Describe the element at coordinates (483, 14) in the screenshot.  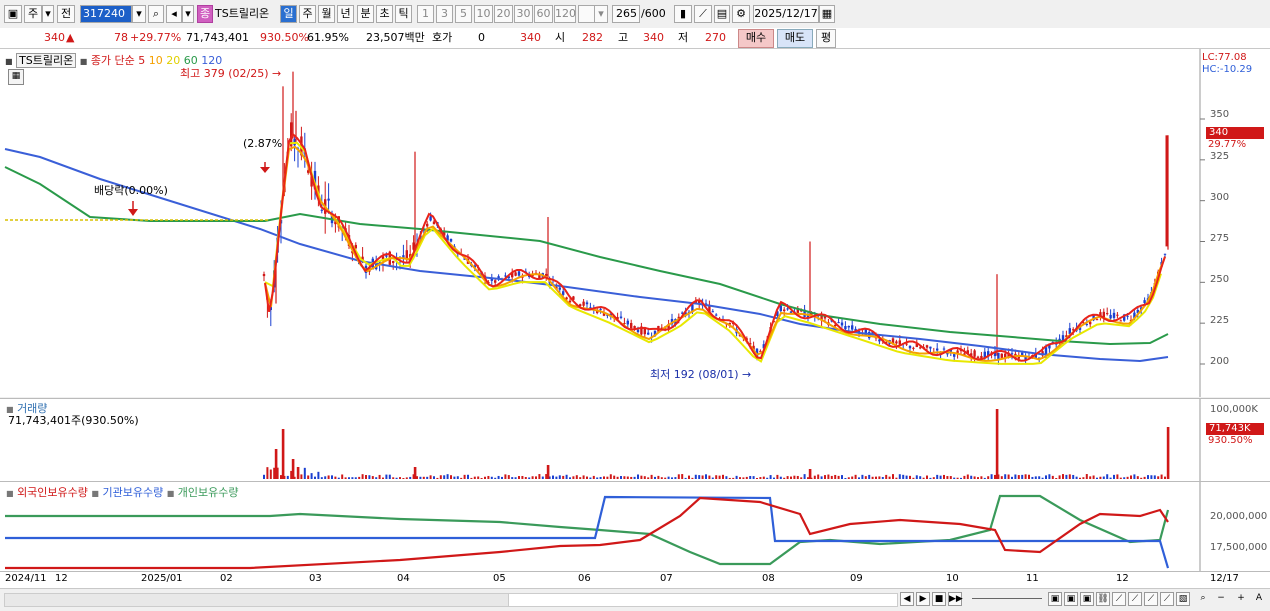
I see `interval-10: 10` at that location.